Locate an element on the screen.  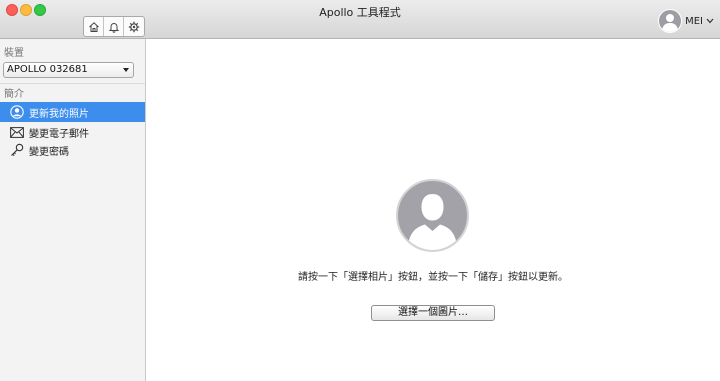
bell-icon is located at coordinates (113, 27).